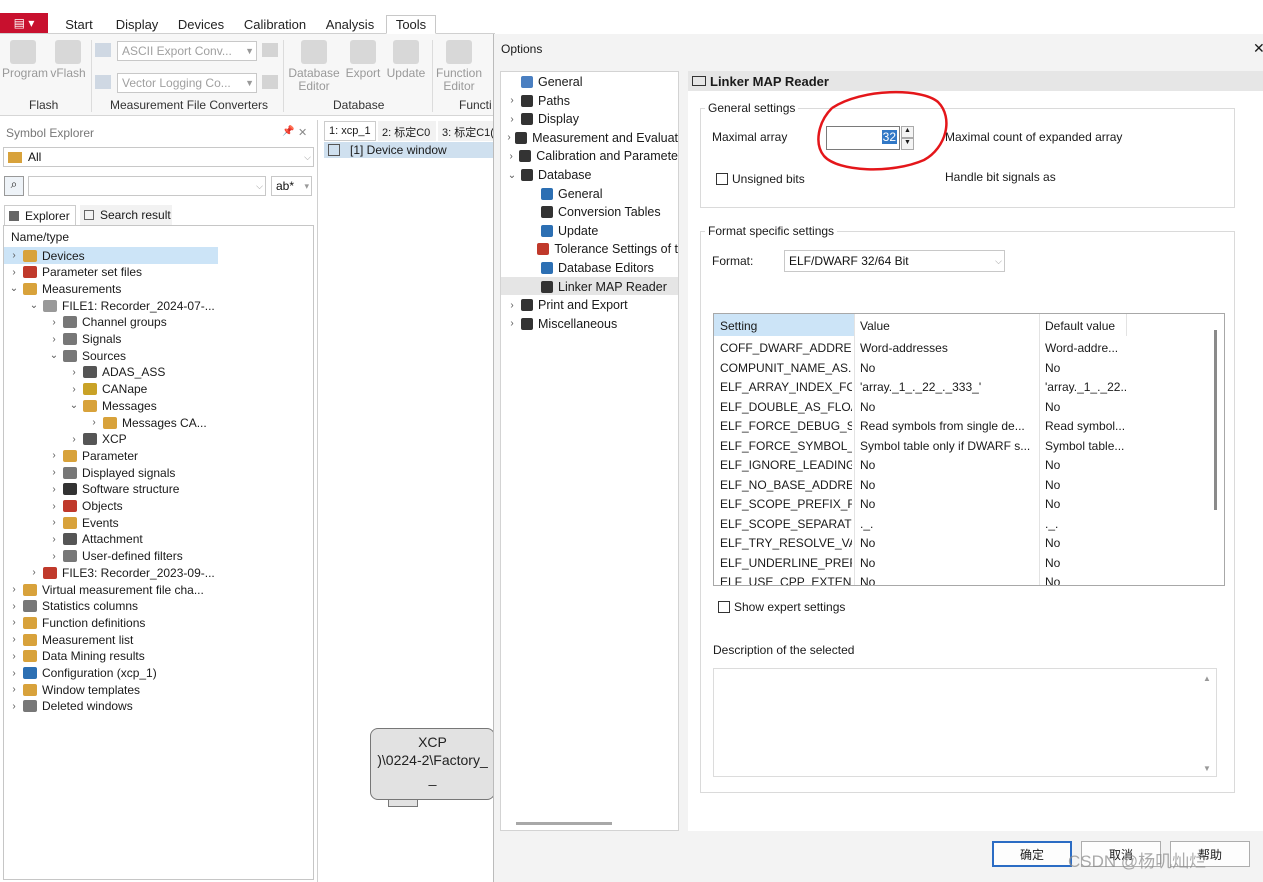 The height and width of the screenshot is (882, 1263). Describe the element at coordinates (592, 156) in the screenshot. I see `nav-item: › Calibration and Paramete` at that location.